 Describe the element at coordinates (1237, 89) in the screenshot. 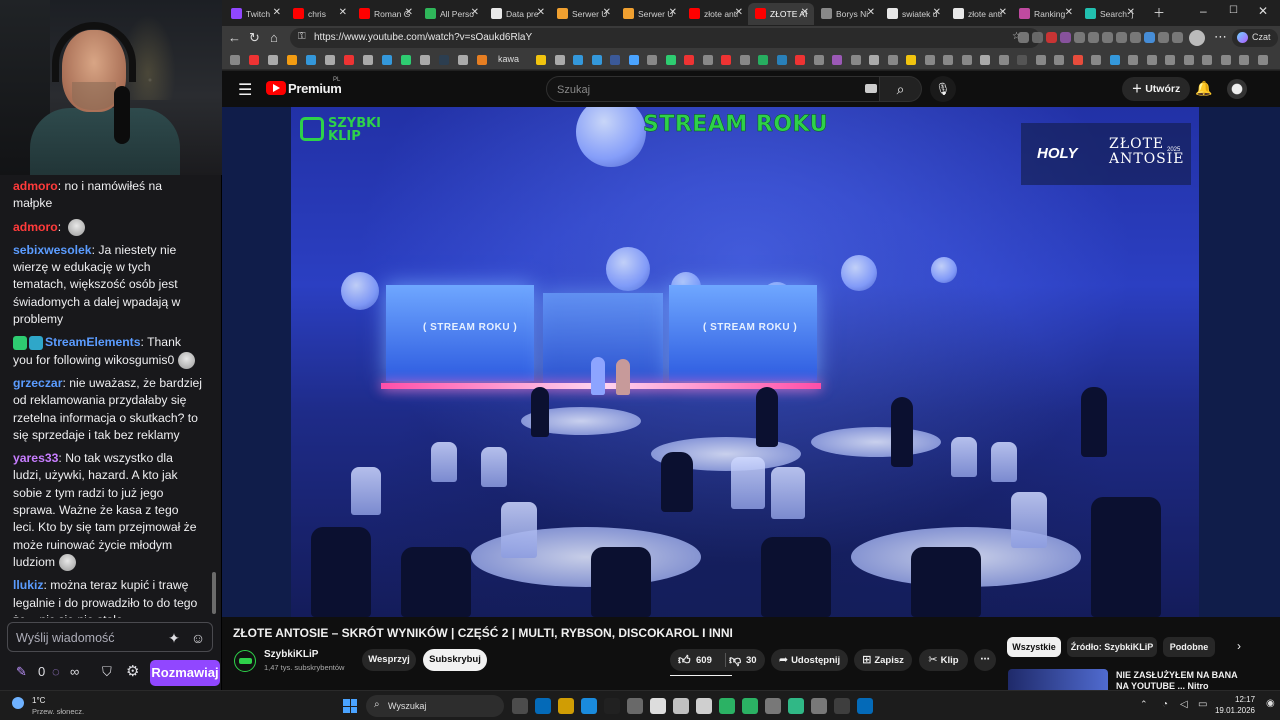

I see `account-avatar` at that location.